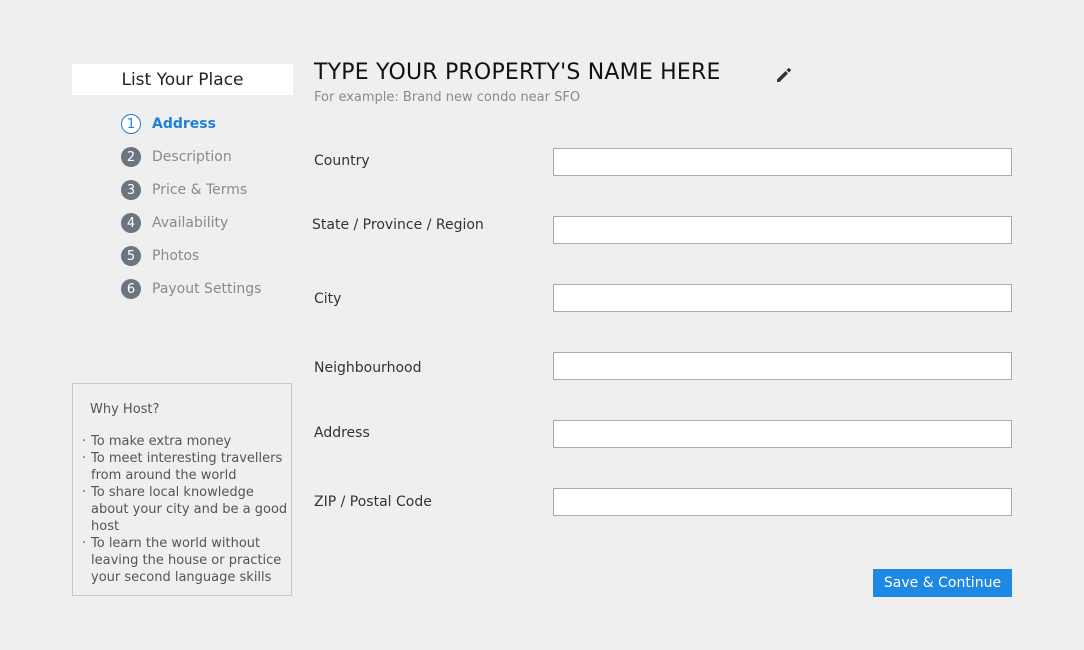  Describe the element at coordinates (782, 230) in the screenshot. I see `state-field` at that location.